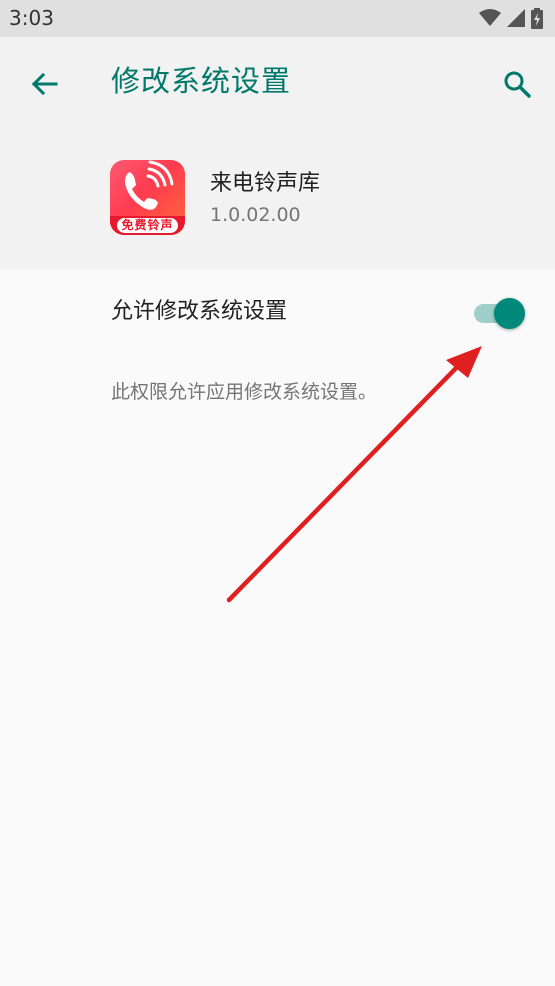  Describe the element at coordinates (265, 183) in the screenshot. I see `app-name: 来电铃声库` at that location.